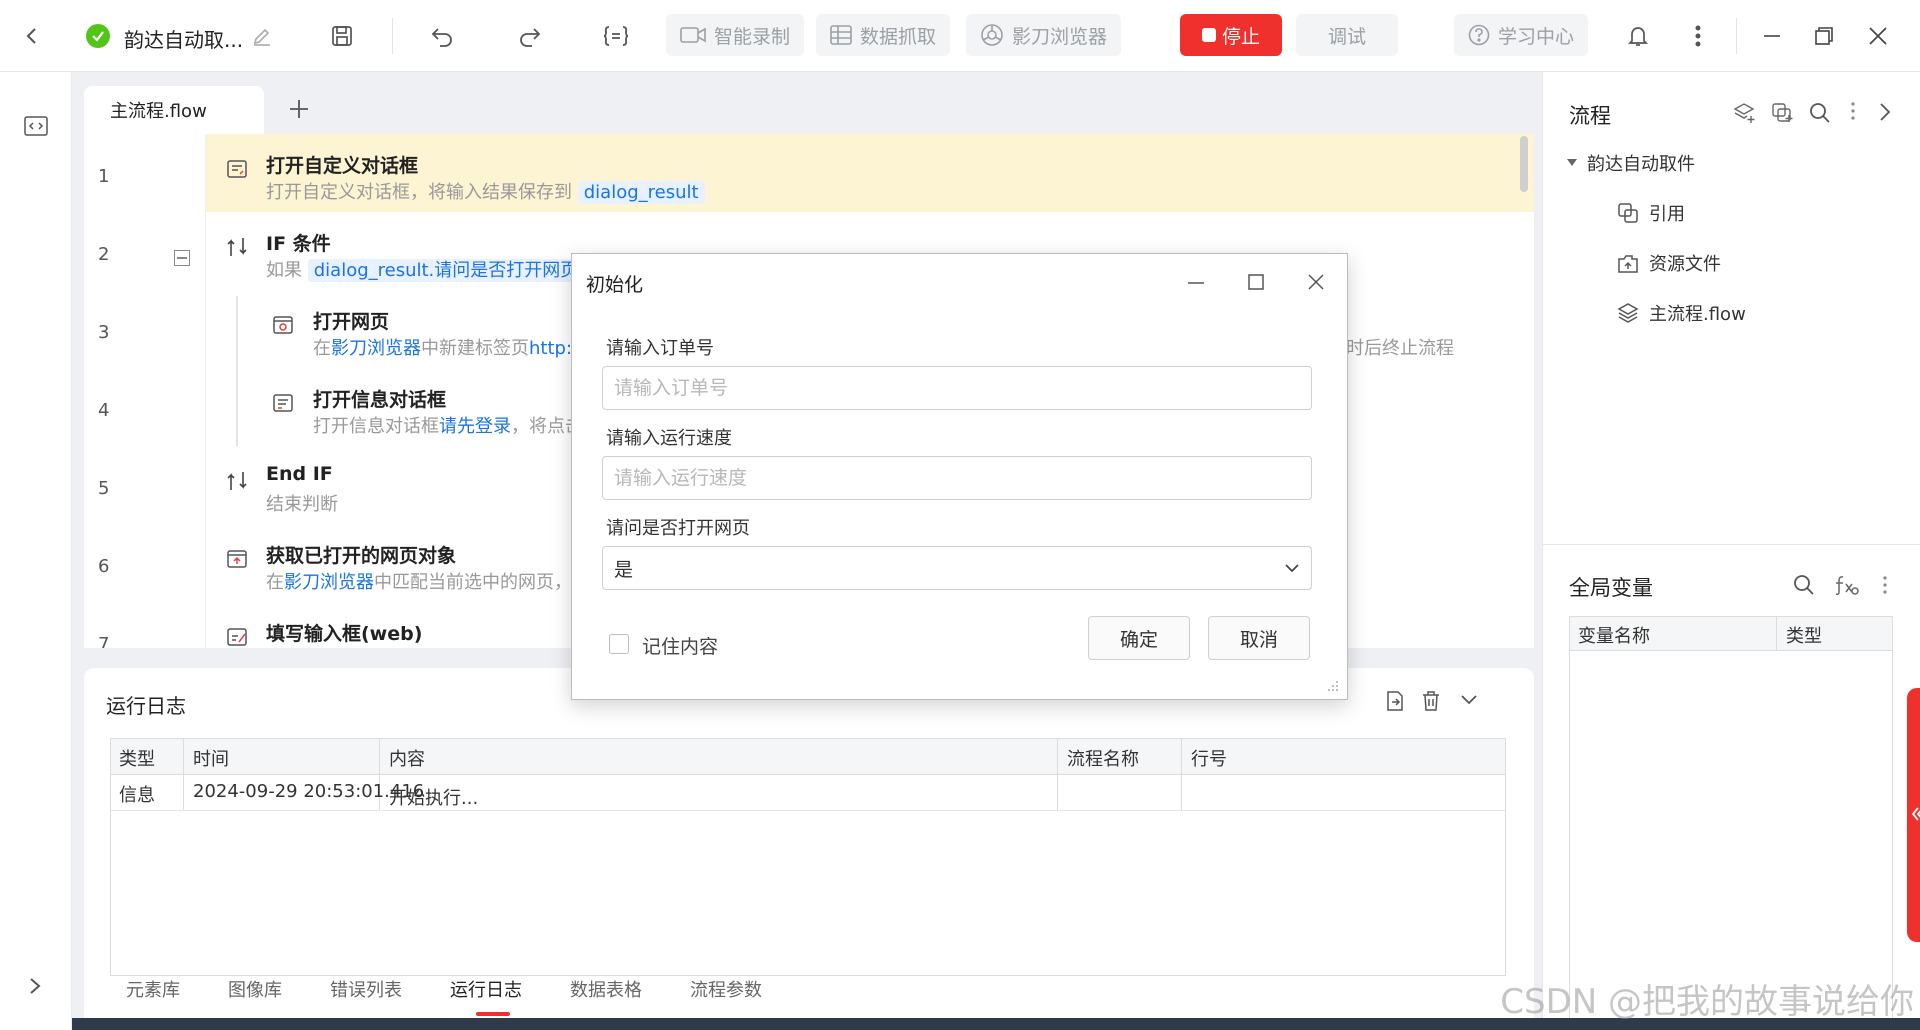 The image size is (1920, 1030). What do you see at coordinates (883, 35) in the screenshot?
I see `data-scrape-button: 数据抓取` at bounding box center [883, 35].